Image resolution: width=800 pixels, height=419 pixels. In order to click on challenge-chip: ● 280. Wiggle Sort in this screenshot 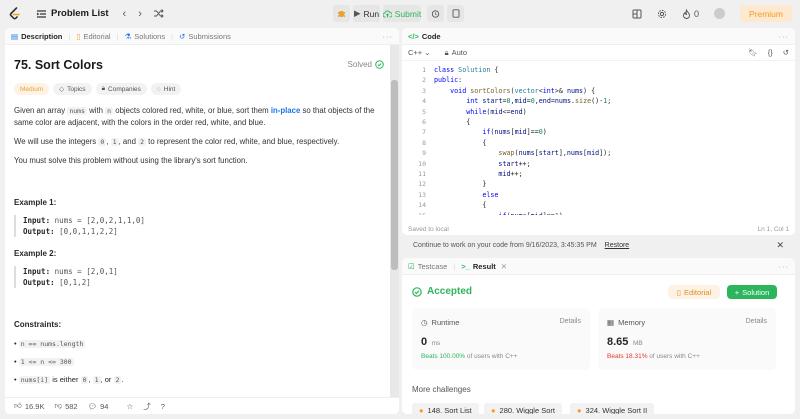, I will do `click(523, 408)`.